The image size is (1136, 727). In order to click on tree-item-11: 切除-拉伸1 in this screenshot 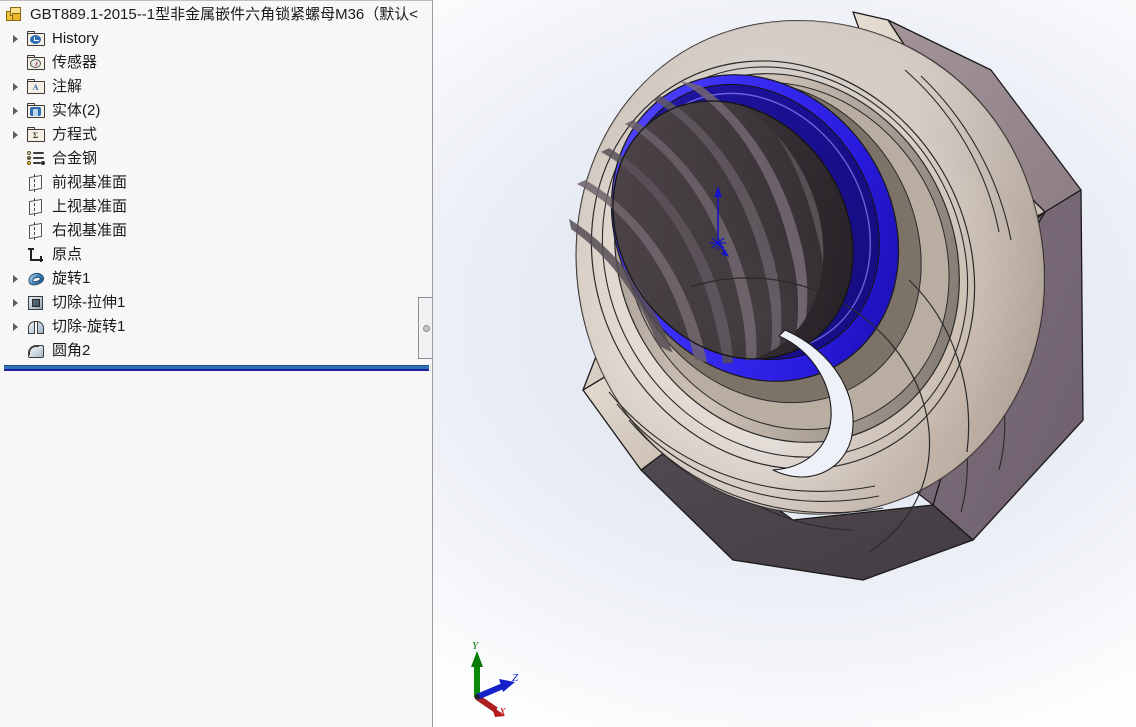, I will do `click(216, 303)`.